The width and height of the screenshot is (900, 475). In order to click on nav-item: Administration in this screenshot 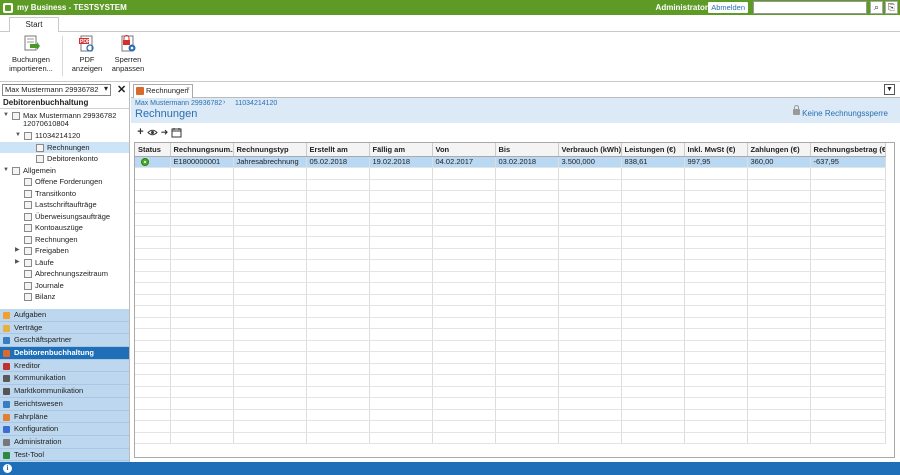, I will do `click(64, 442)`.